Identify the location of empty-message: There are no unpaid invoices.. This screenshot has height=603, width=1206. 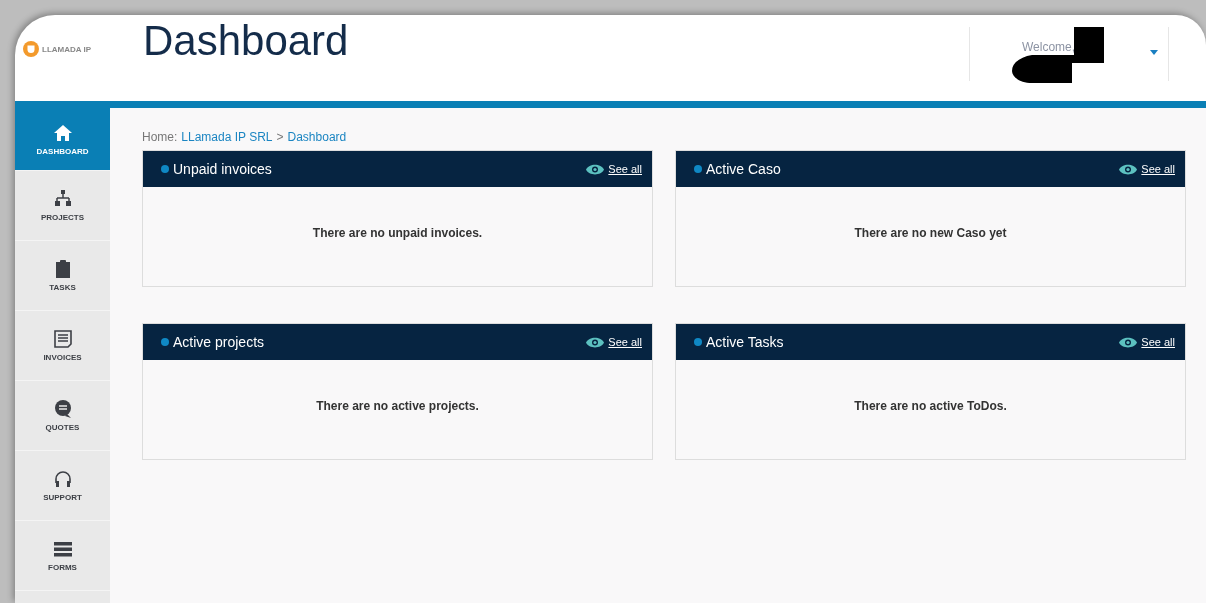
(397, 232).